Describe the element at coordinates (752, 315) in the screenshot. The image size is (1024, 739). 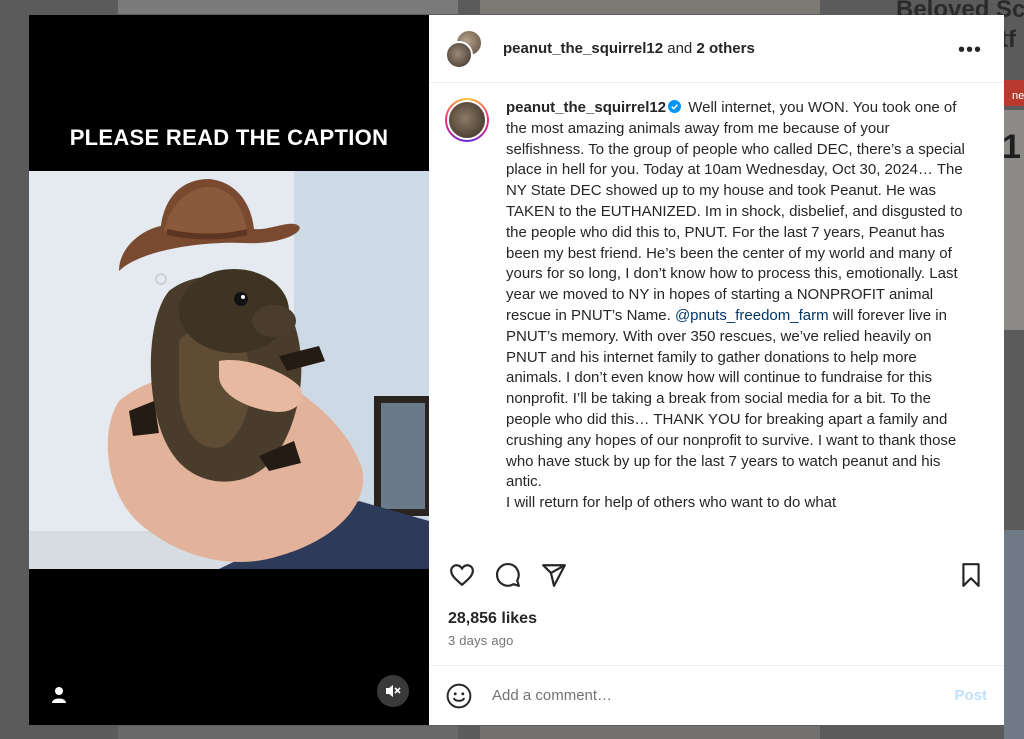
I see `mention-link: @pnuts_freedom_farm` at that location.